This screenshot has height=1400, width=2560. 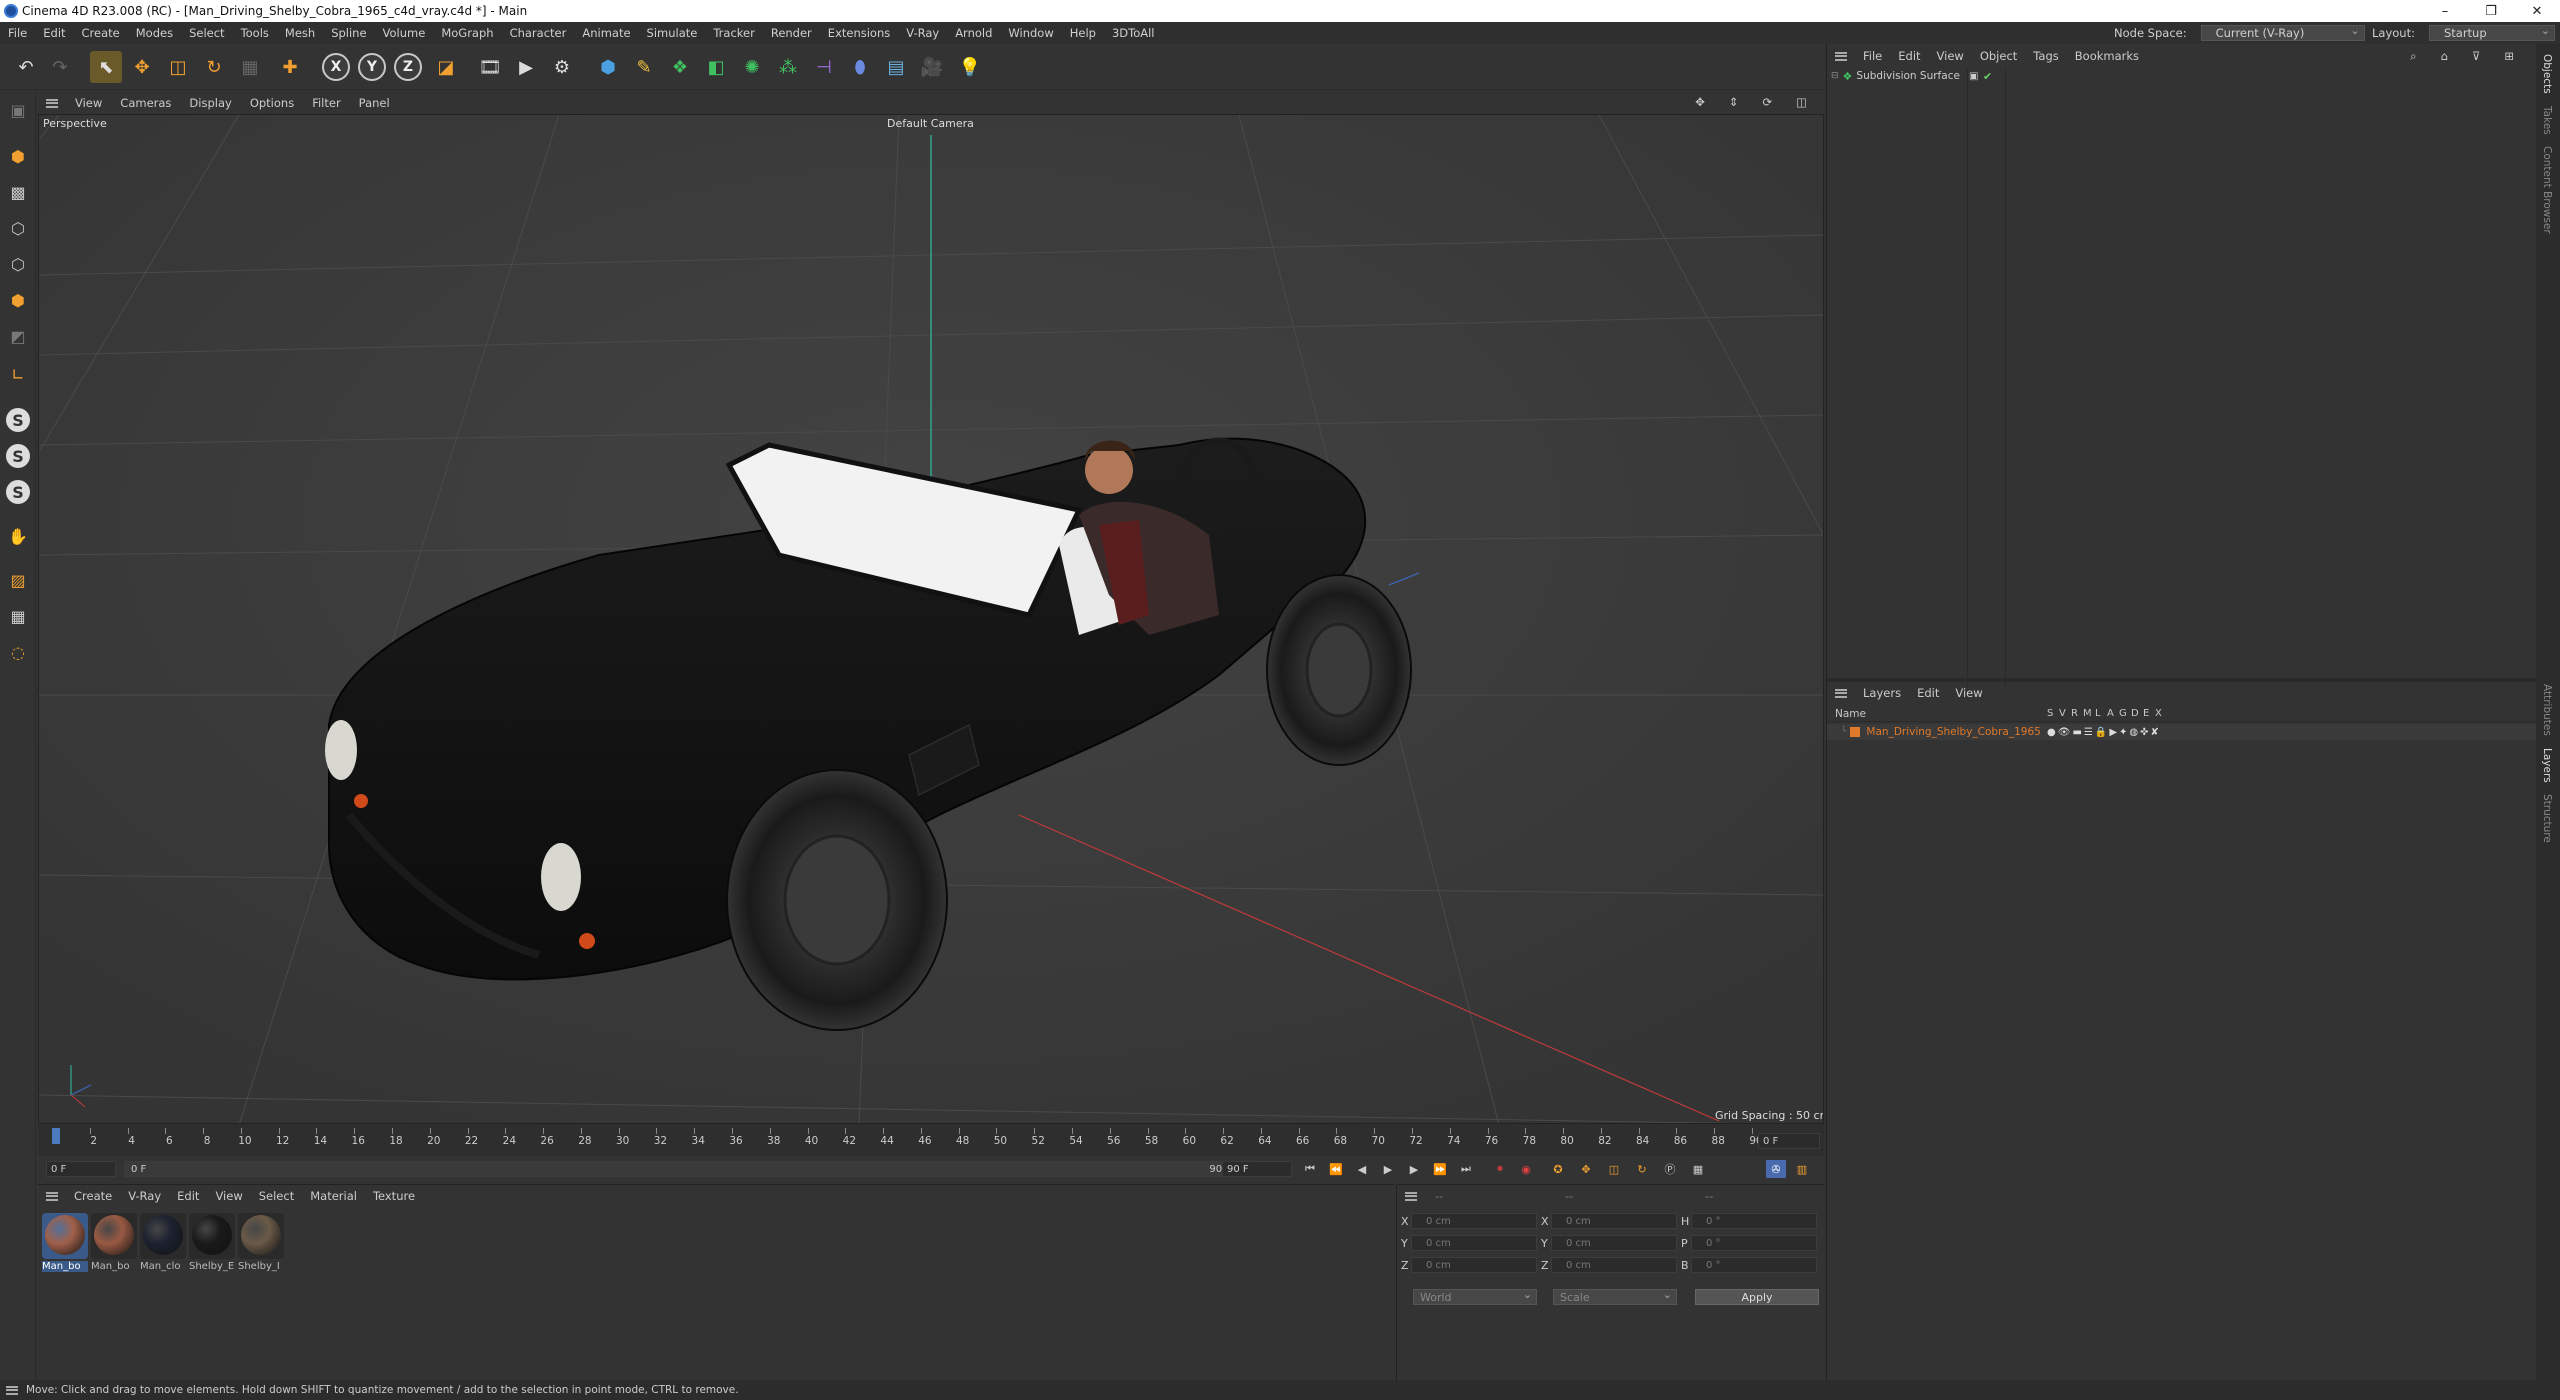 I want to click on material-name: Man_clo, so click(x=163, y=1266).